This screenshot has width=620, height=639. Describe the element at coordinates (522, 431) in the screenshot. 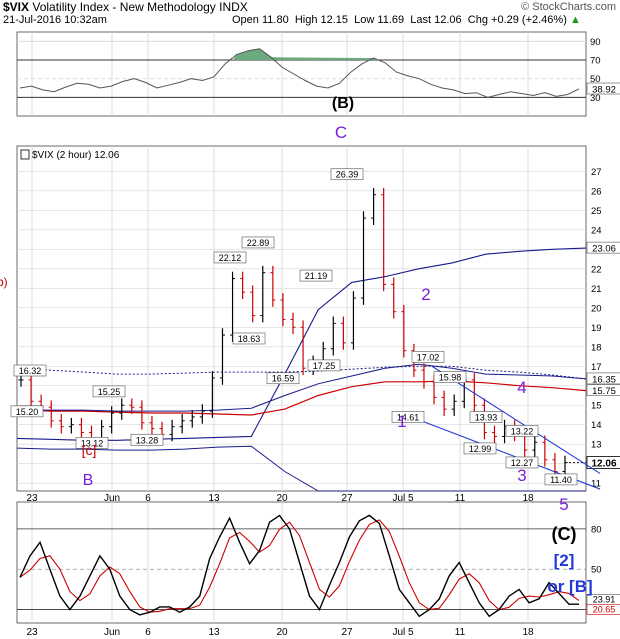

I see `price-label-13_22: 13.22` at that location.